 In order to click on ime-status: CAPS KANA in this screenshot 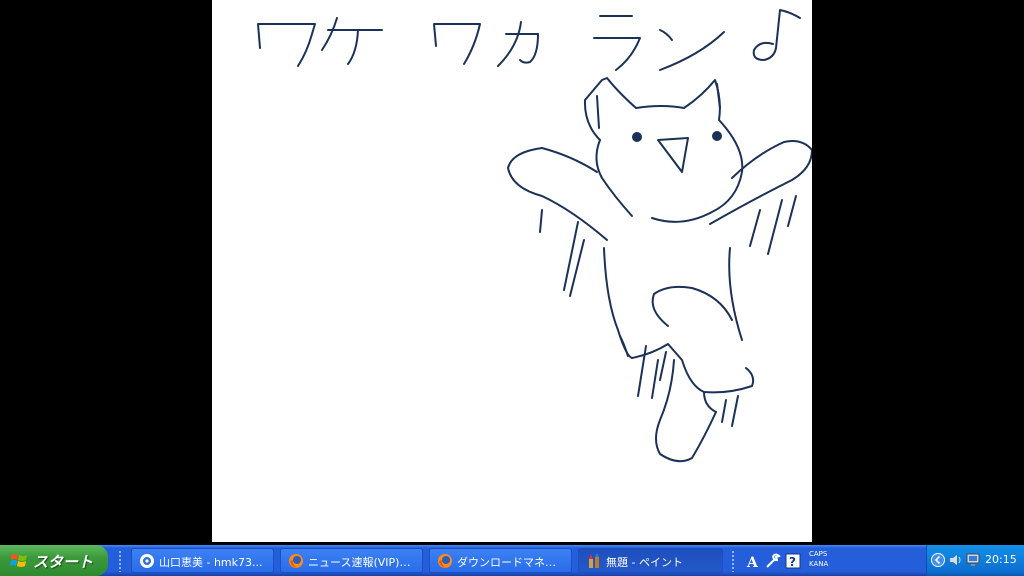, I will do `click(829, 561)`.